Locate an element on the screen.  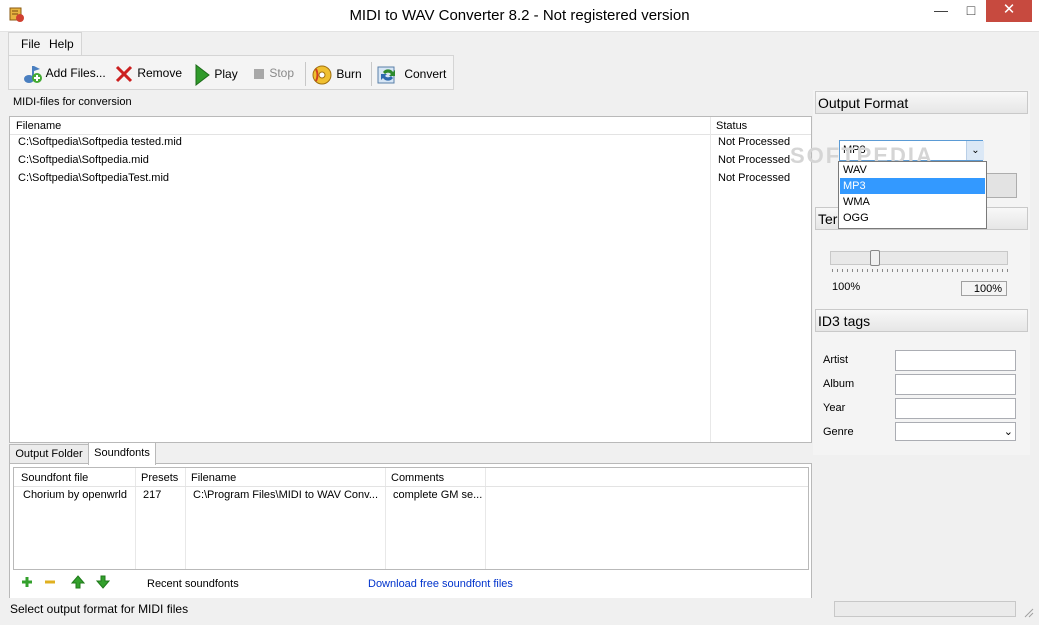
file-name: C:\Softpedia\Softpedia tested.mid is located at coordinates (100, 142).